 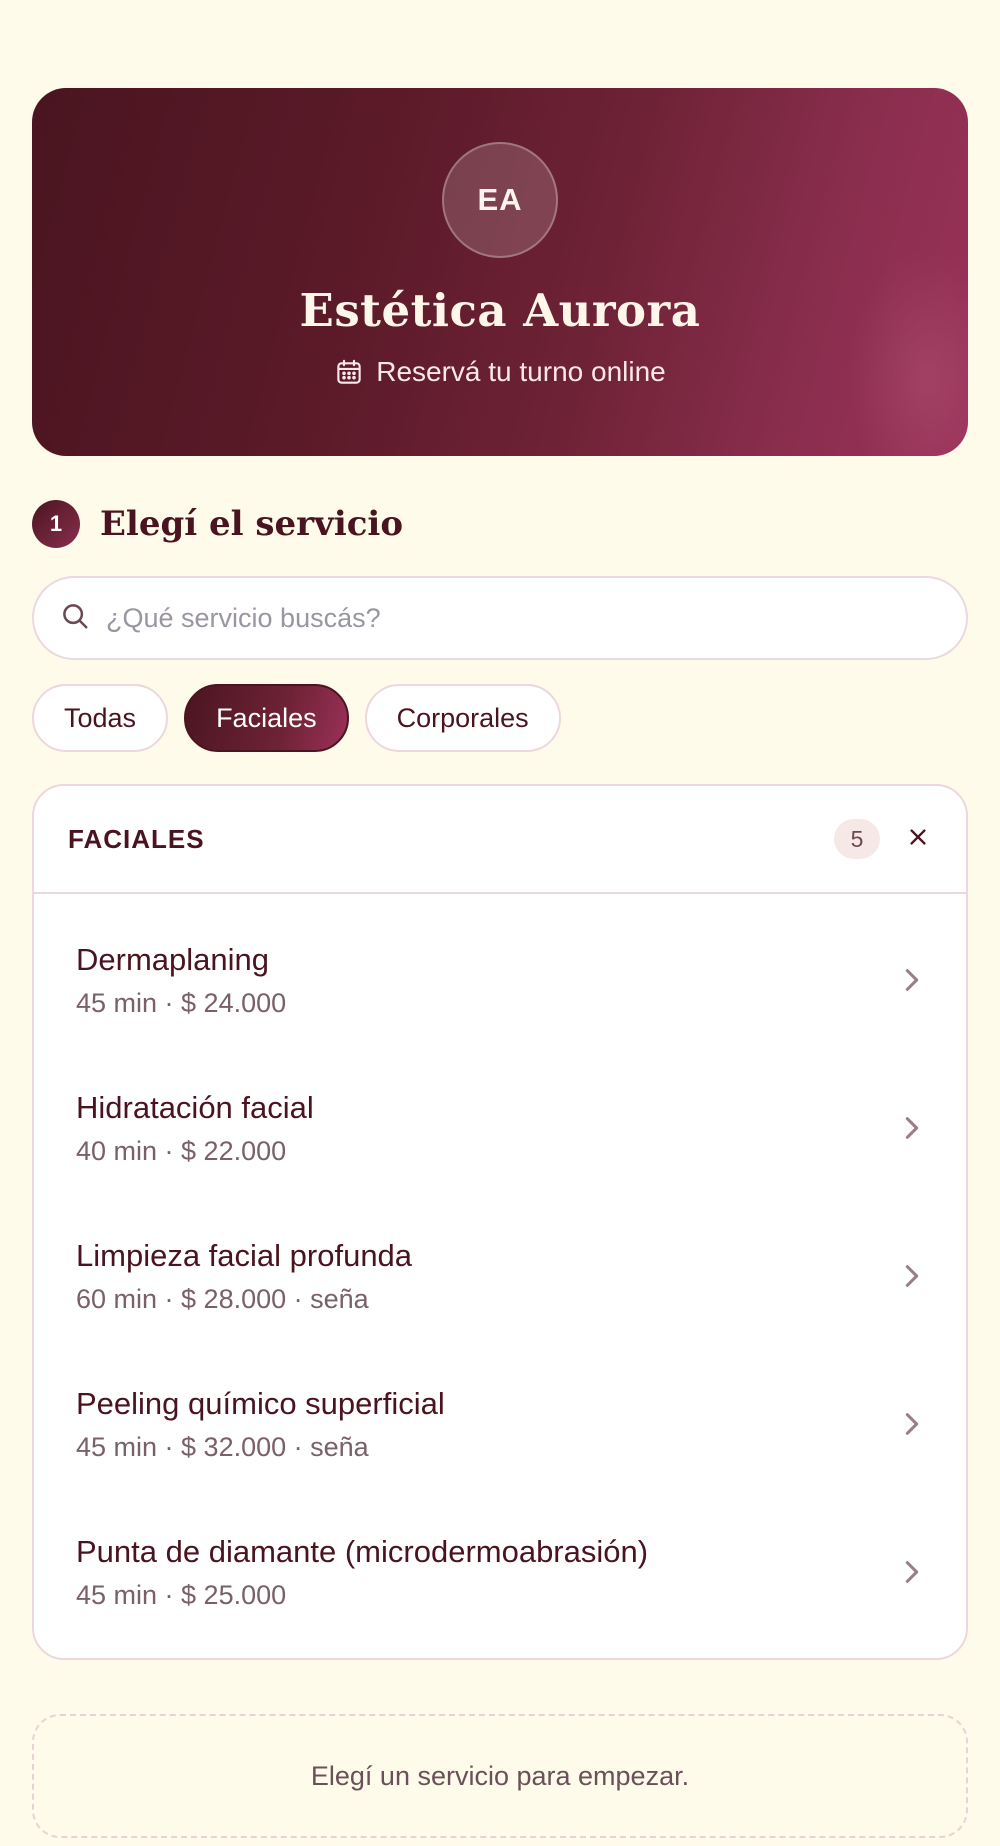 I want to click on search-icon, so click(x=75, y=618).